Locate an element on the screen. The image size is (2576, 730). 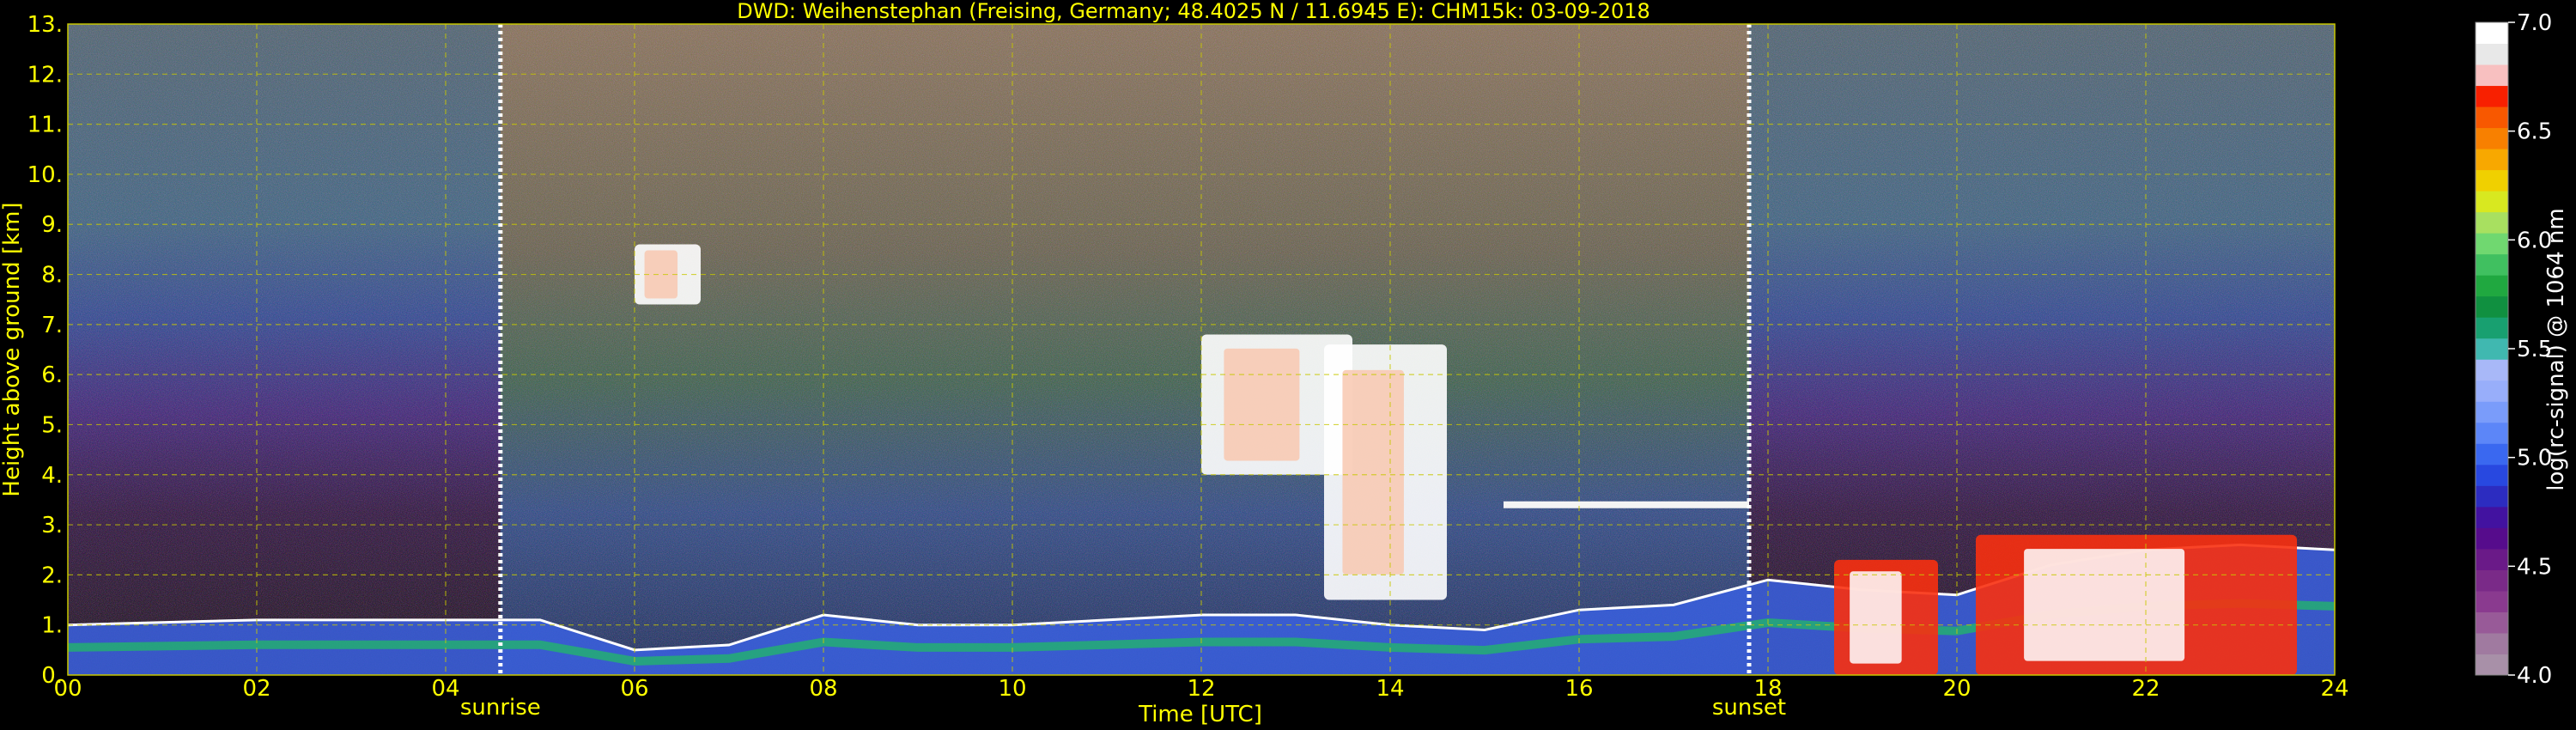
x-tick-label: 04 is located at coordinates (445, 689).